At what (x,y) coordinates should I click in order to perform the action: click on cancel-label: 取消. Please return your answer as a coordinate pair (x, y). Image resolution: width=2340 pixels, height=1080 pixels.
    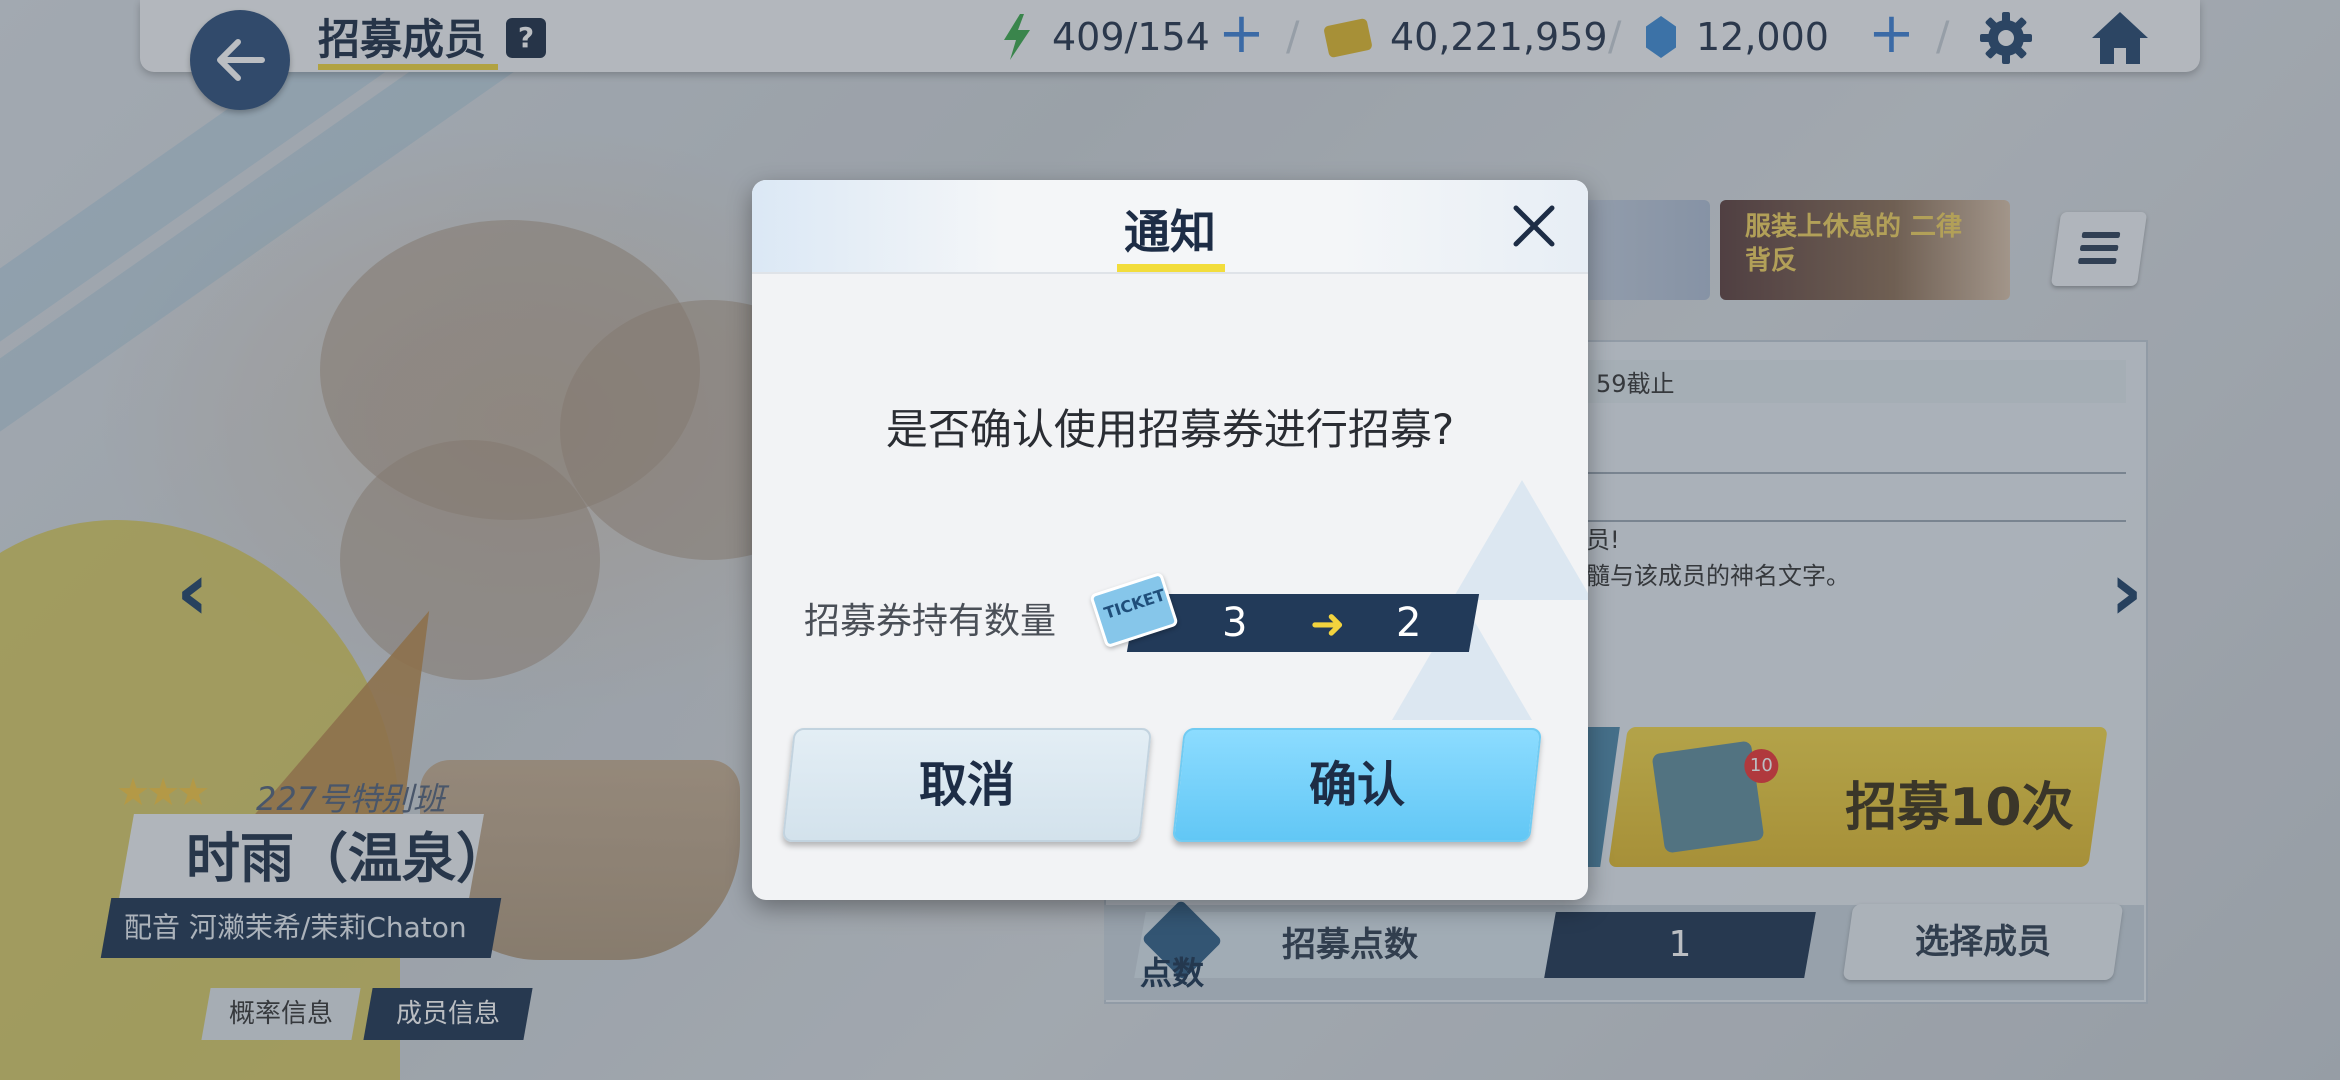
    Looking at the image, I should click on (966, 785).